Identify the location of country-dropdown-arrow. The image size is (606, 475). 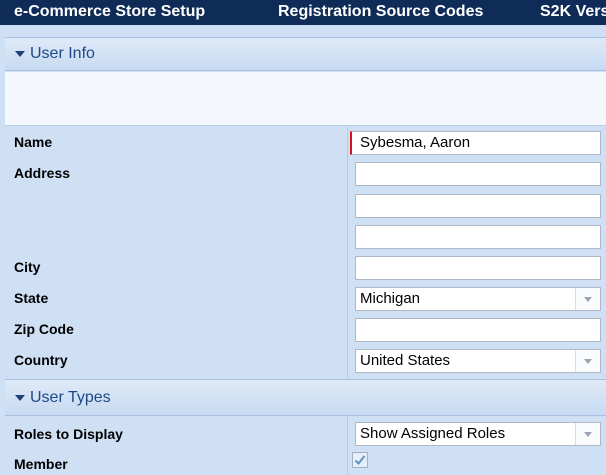
(587, 361).